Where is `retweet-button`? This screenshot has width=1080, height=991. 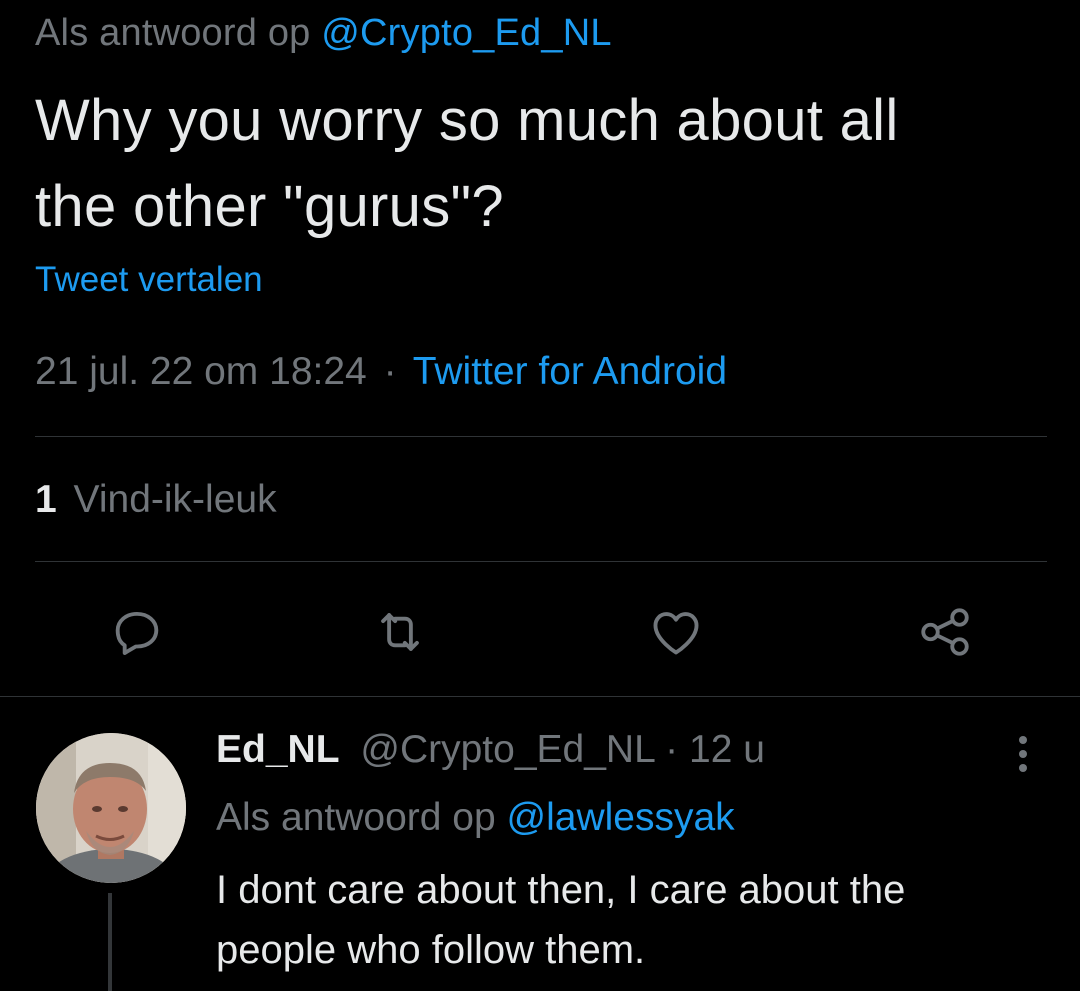
retweet-button is located at coordinates (400, 632).